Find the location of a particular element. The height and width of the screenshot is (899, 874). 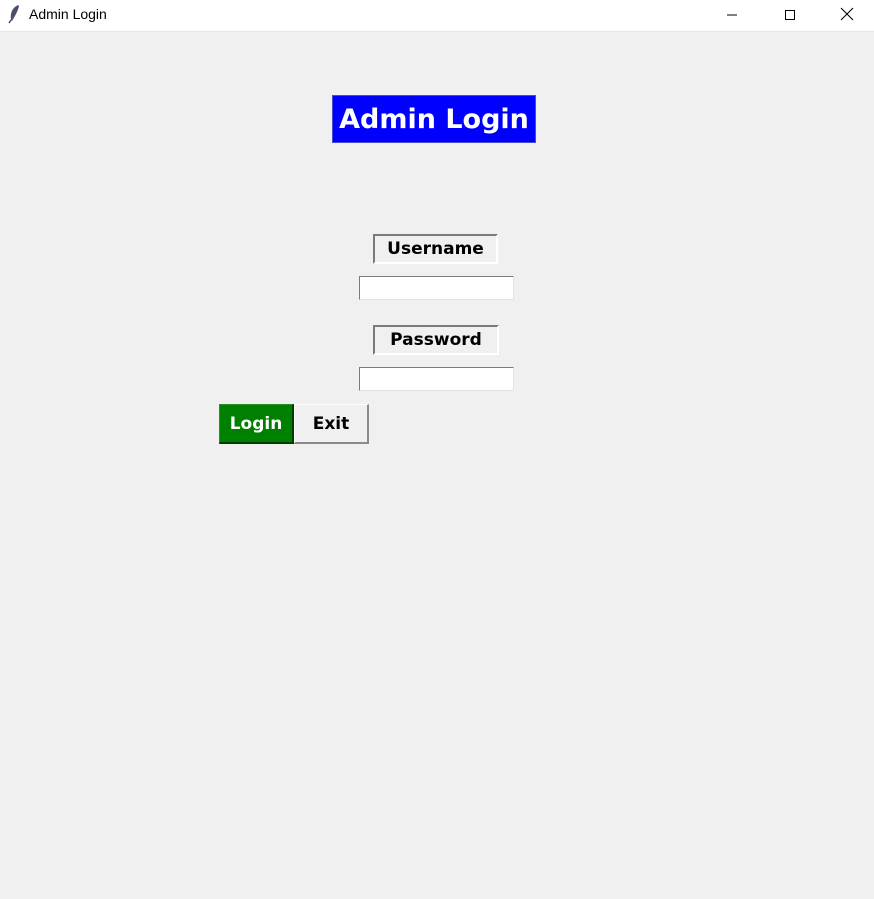

close-button is located at coordinates (846, 15).